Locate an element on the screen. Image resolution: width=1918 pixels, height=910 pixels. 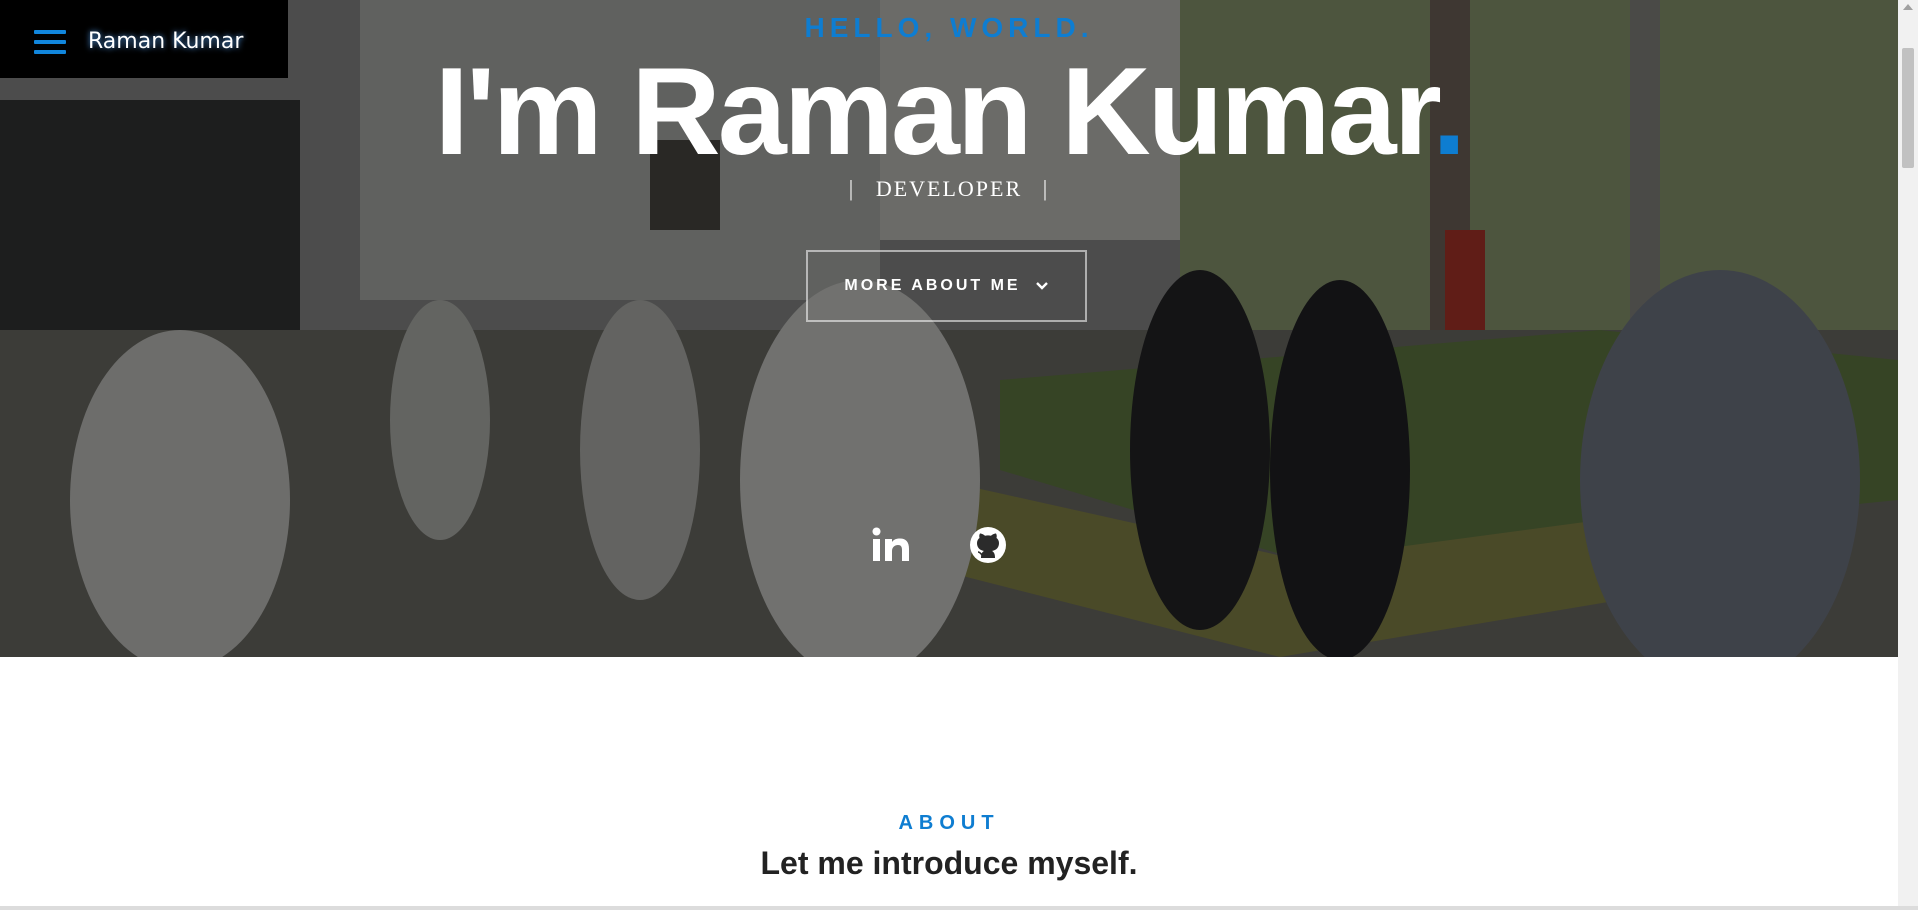
hamburger-icon is located at coordinates (50, 43).